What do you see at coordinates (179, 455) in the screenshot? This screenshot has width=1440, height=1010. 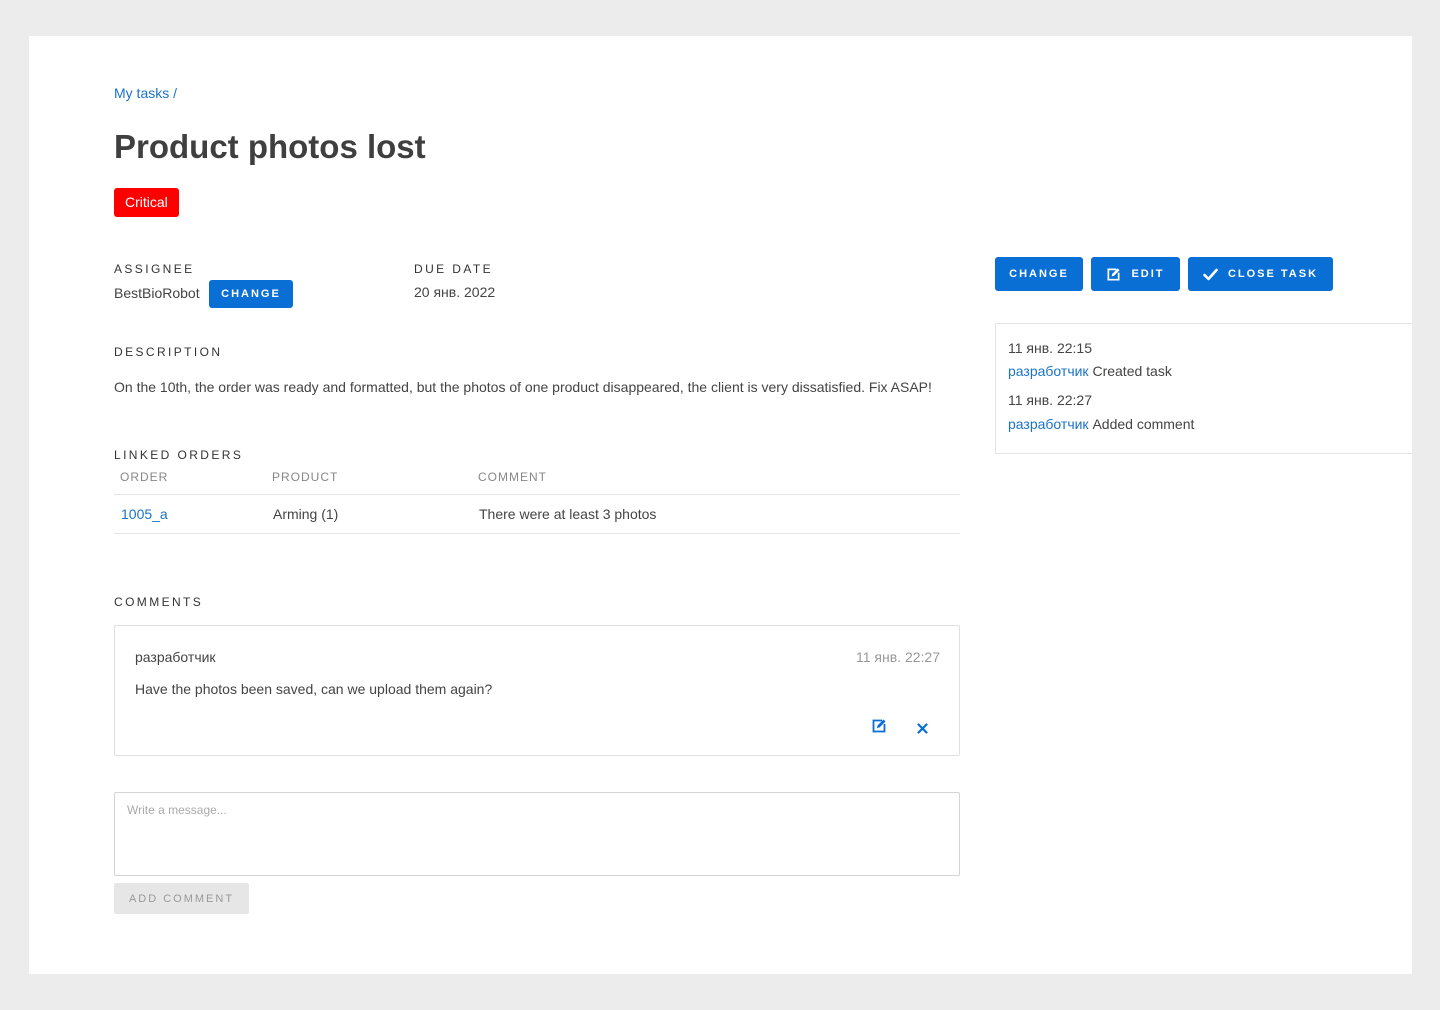 I see `linked-orders-label: LINKED ORDERS` at bounding box center [179, 455].